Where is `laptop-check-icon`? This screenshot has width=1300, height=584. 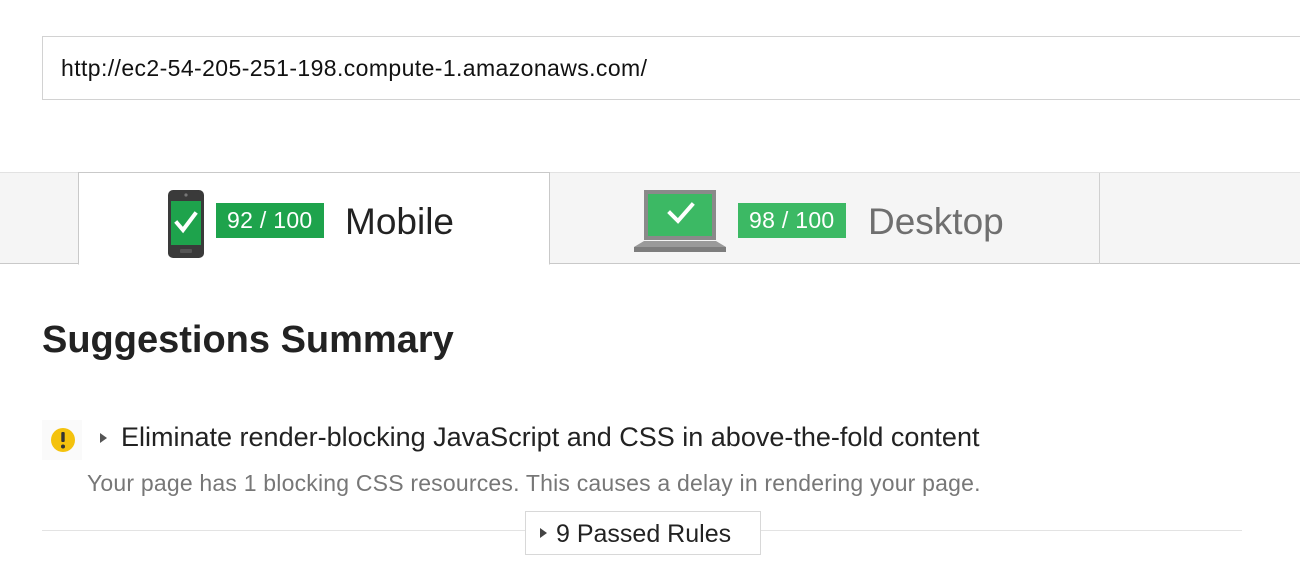
laptop-check-icon is located at coordinates (680, 224).